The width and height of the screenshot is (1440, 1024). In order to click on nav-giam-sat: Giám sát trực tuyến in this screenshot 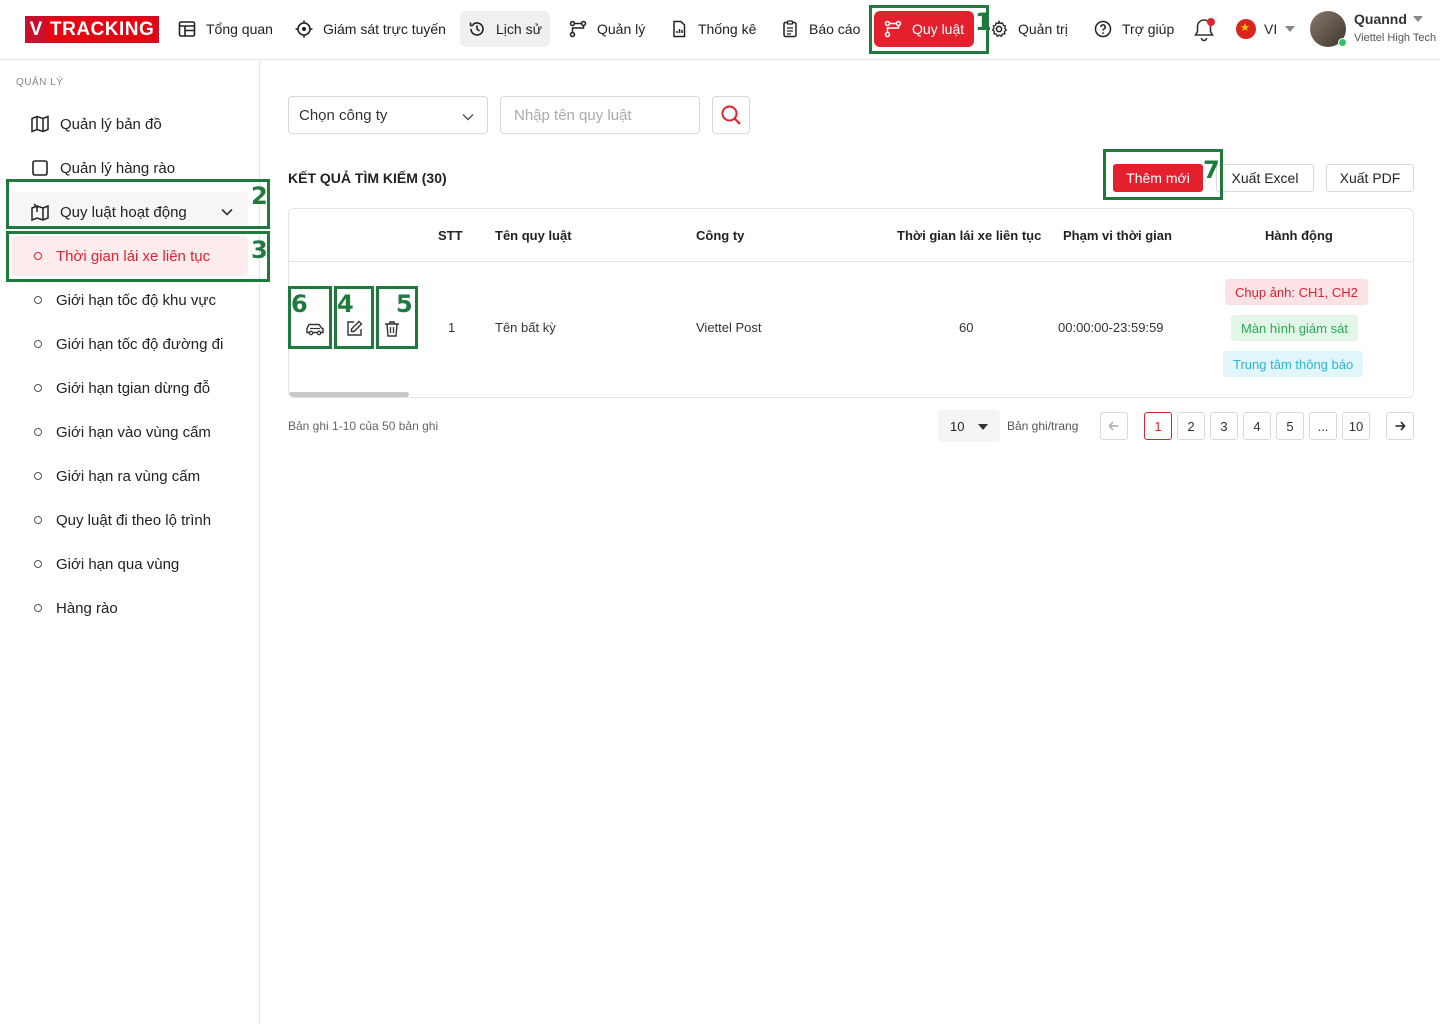, I will do `click(370, 29)`.